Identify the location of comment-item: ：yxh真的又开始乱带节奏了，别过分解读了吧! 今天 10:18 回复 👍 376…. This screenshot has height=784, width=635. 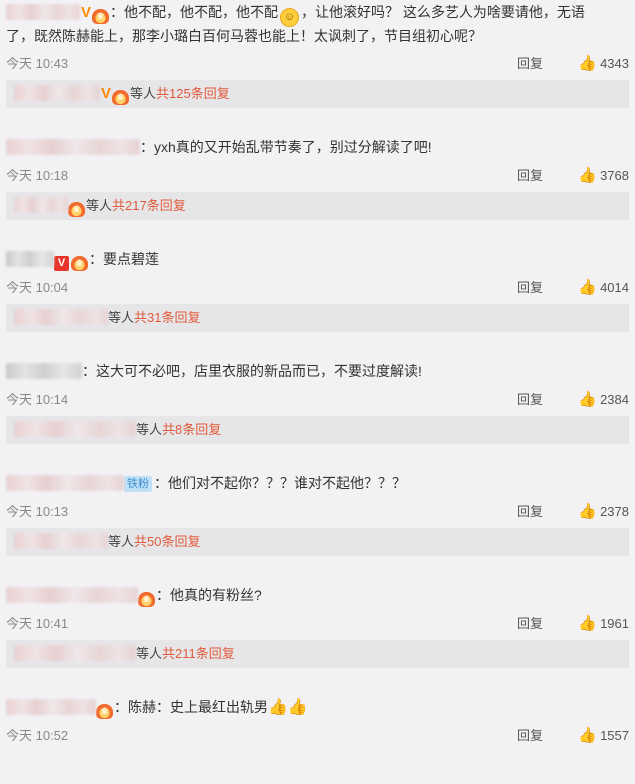
(317, 168).